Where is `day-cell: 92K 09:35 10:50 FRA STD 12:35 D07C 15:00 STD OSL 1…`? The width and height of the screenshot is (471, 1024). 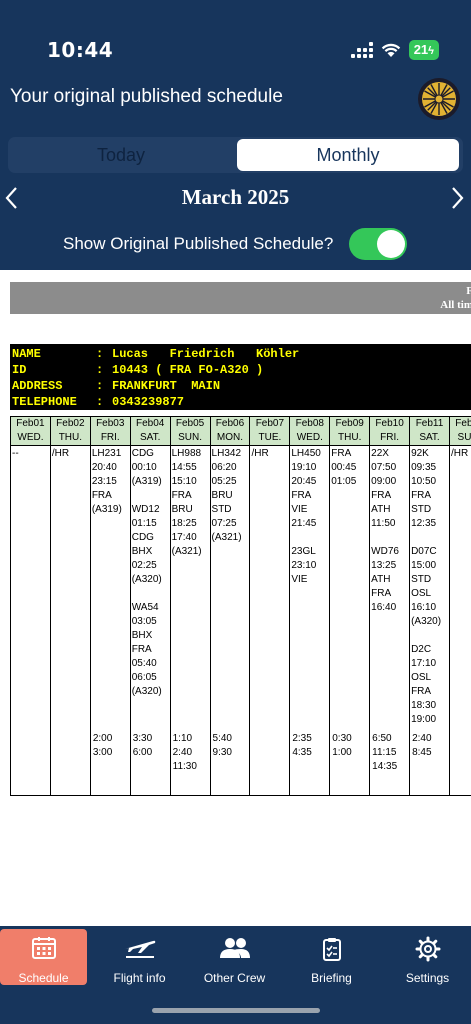
day-cell: 92K 09:35 10:50 FRA STD 12:35 D07C 15:00 STD OSL 1… is located at coordinates (429, 620).